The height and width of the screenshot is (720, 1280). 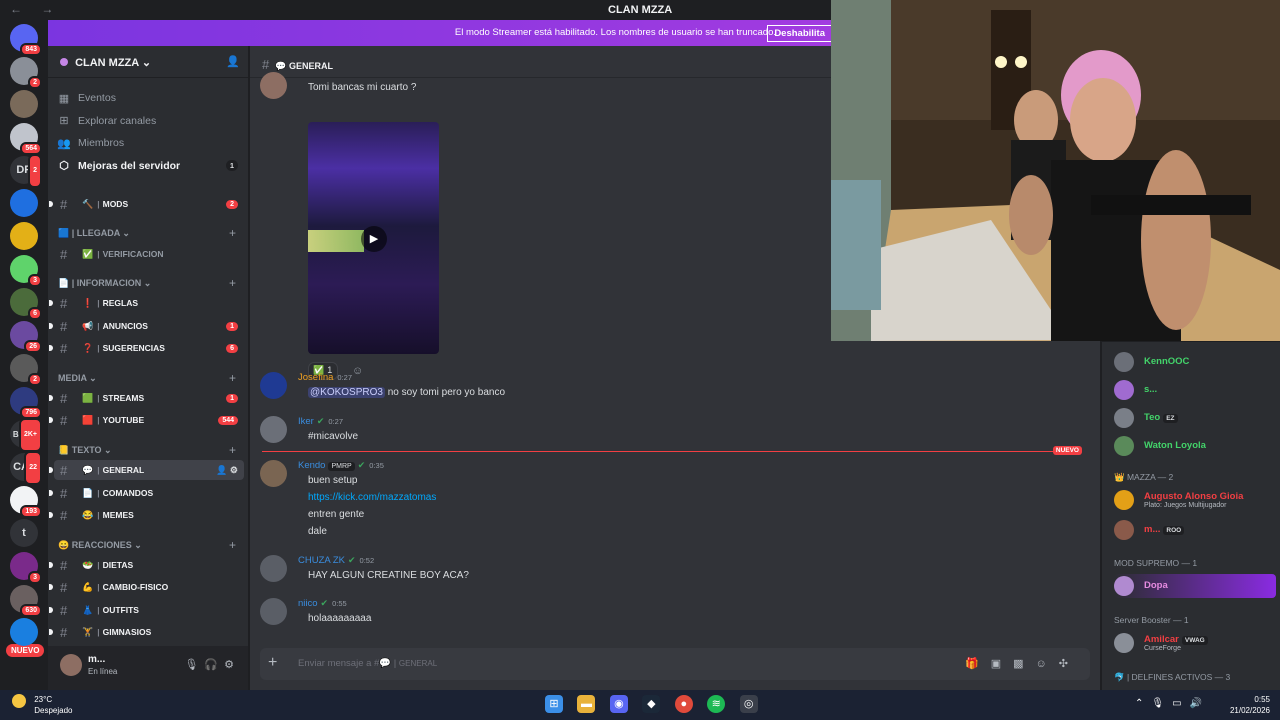 I want to click on microphone-icon: 🎙, so click(x=1161, y=703).